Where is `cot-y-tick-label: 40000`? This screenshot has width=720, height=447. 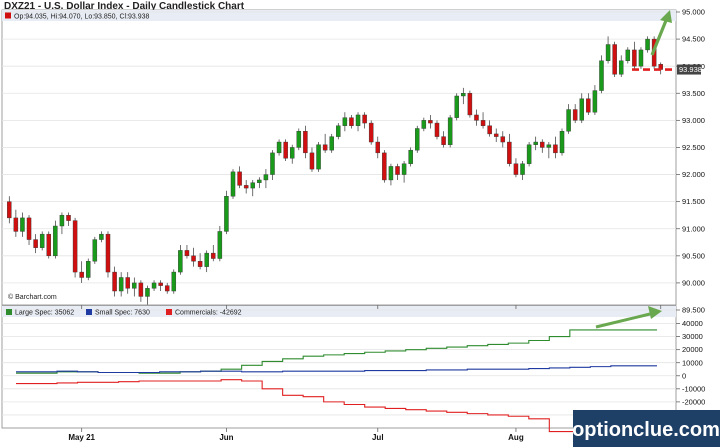
cot-y-tick-label: 40000 is located at coordinates (692, 323).